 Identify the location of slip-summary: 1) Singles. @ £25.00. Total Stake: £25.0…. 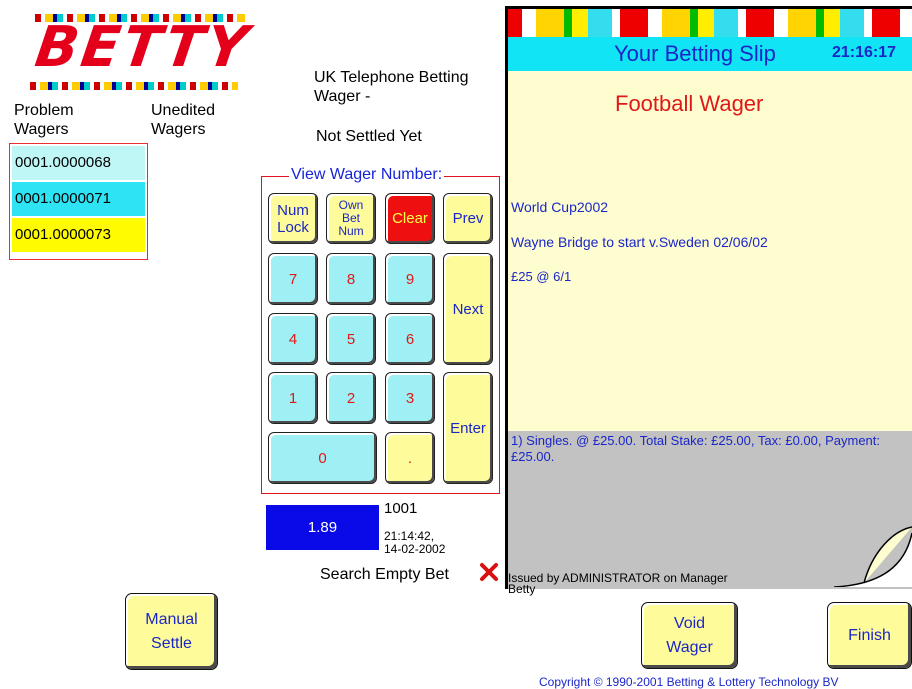
(696, 448).